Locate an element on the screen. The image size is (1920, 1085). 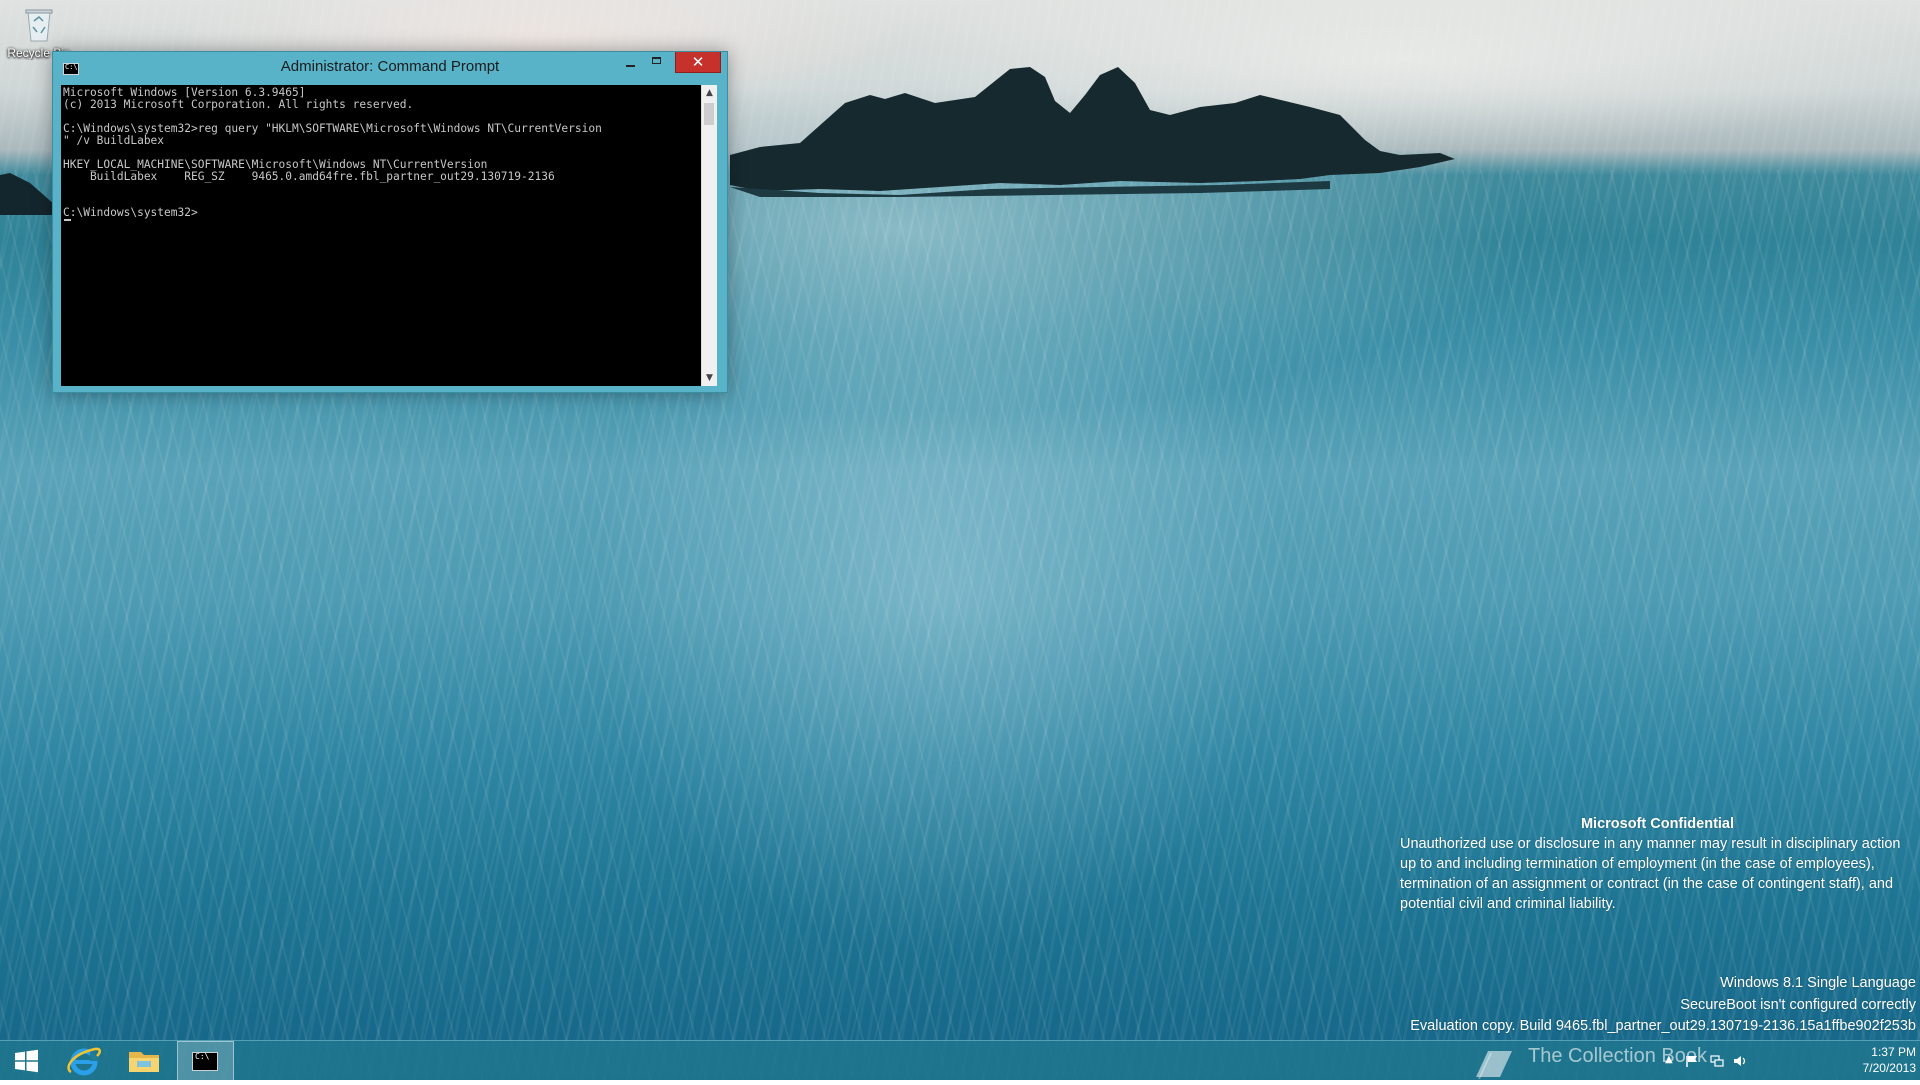
cmd-icon: C:\ is located at coordinates (205, 1061).